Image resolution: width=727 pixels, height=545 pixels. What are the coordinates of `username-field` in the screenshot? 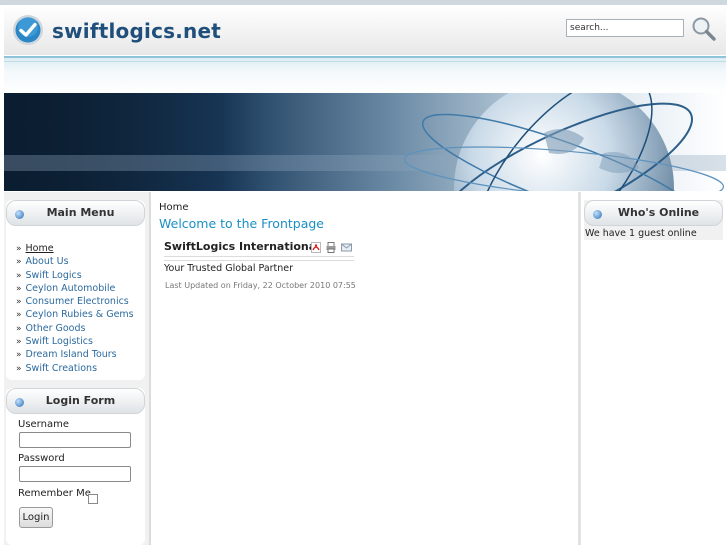 It's located at (75, 440).